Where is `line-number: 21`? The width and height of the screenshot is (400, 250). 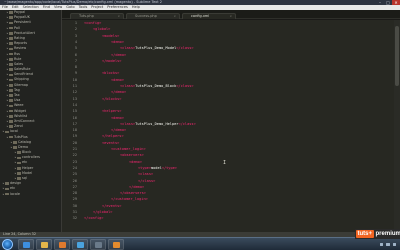
line-number: 21 is located at coordinates (74, 149).